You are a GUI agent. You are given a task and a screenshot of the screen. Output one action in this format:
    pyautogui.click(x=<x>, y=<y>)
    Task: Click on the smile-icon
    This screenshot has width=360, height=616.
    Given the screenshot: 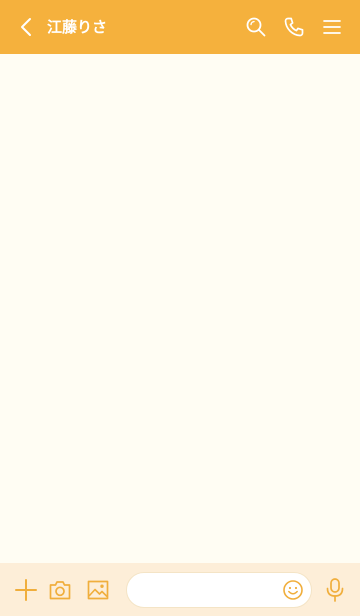 What is the action you would take?
    pyautogui.click(x=293, y=590)
    